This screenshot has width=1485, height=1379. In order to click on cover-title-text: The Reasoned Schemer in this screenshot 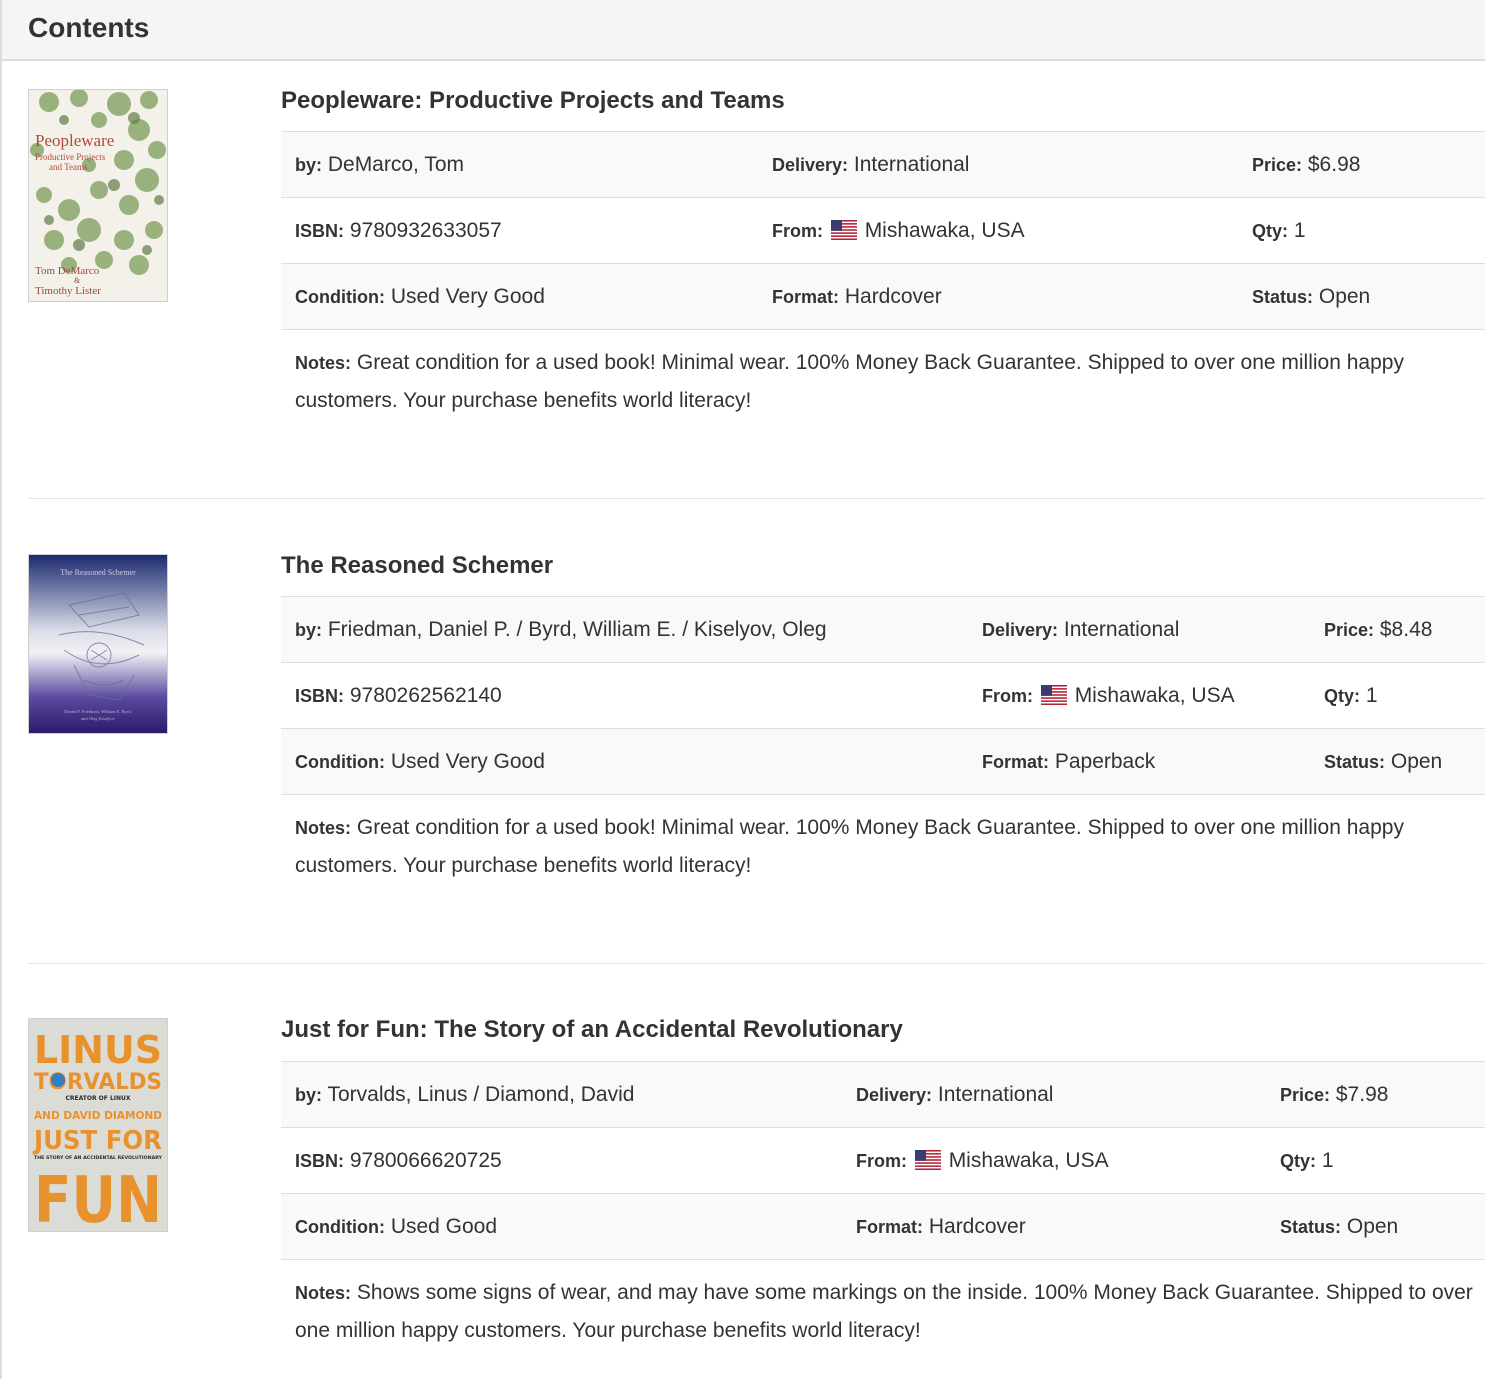, I will do `click(98, 572)`.